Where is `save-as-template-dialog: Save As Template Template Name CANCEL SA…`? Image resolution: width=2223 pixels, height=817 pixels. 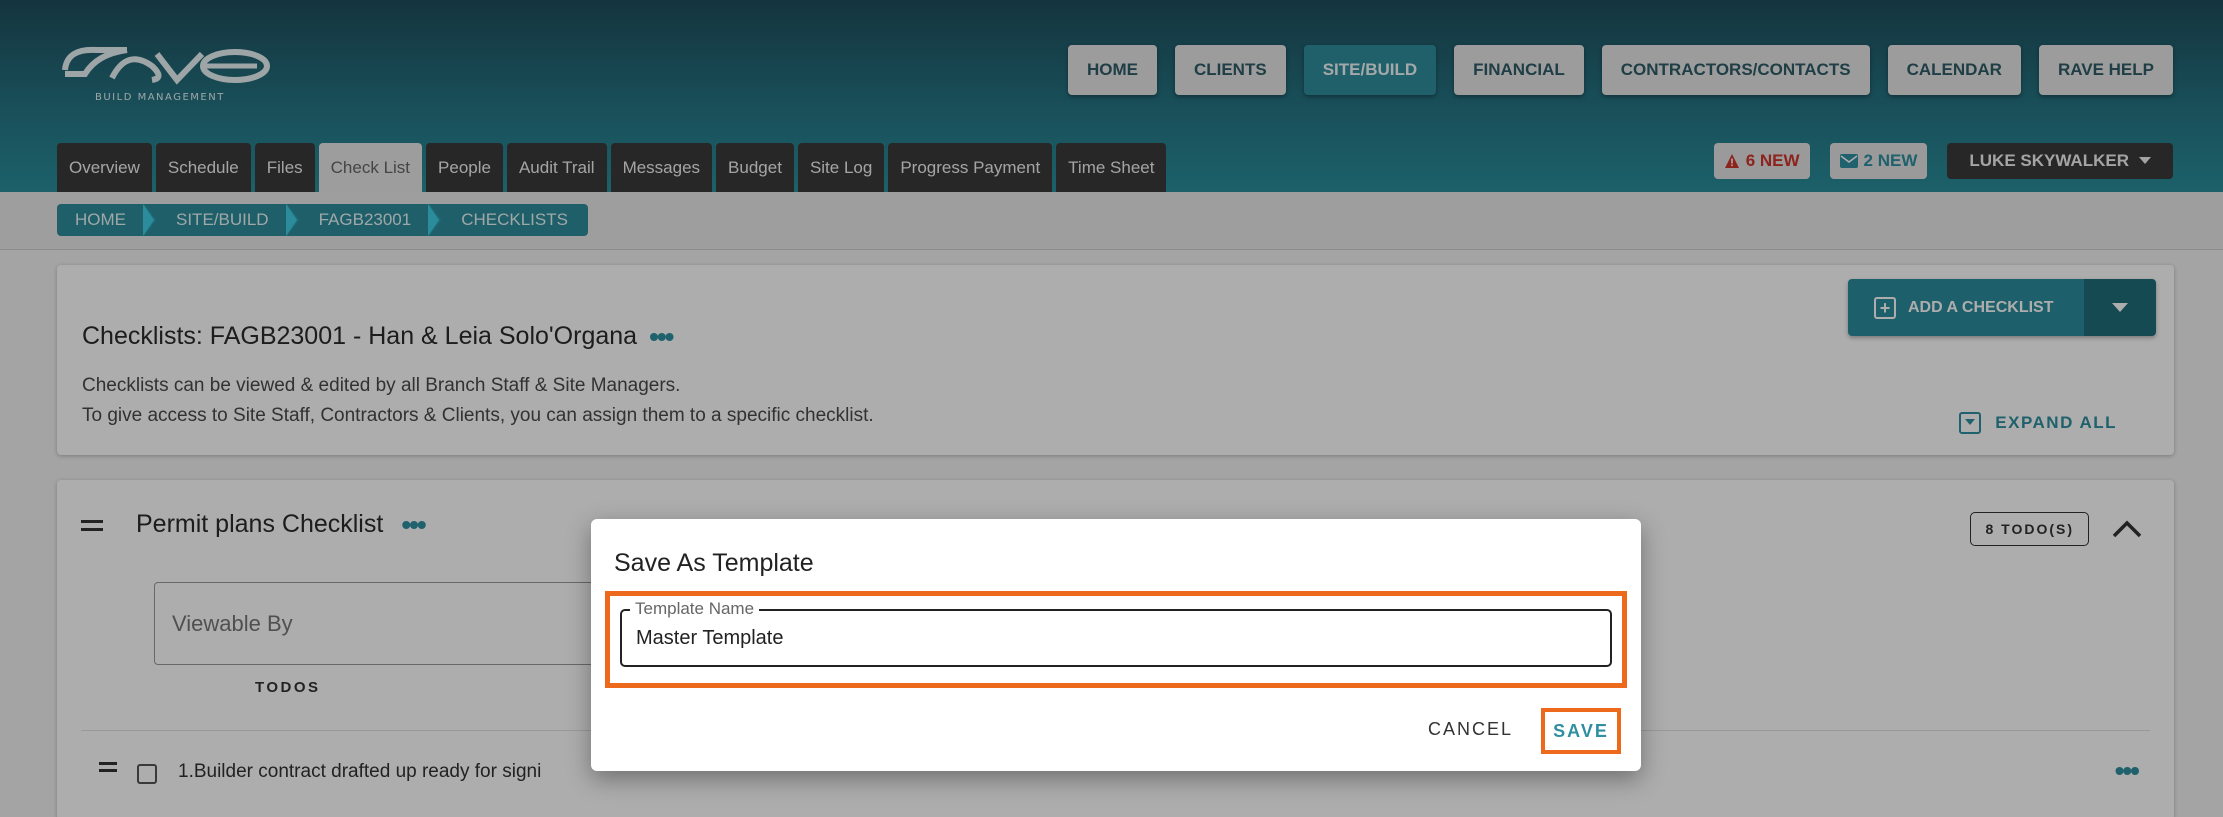
save-as-template-dialog: Save As Template Template Name CANCEL SA… is located at coordinates (1116, 645).